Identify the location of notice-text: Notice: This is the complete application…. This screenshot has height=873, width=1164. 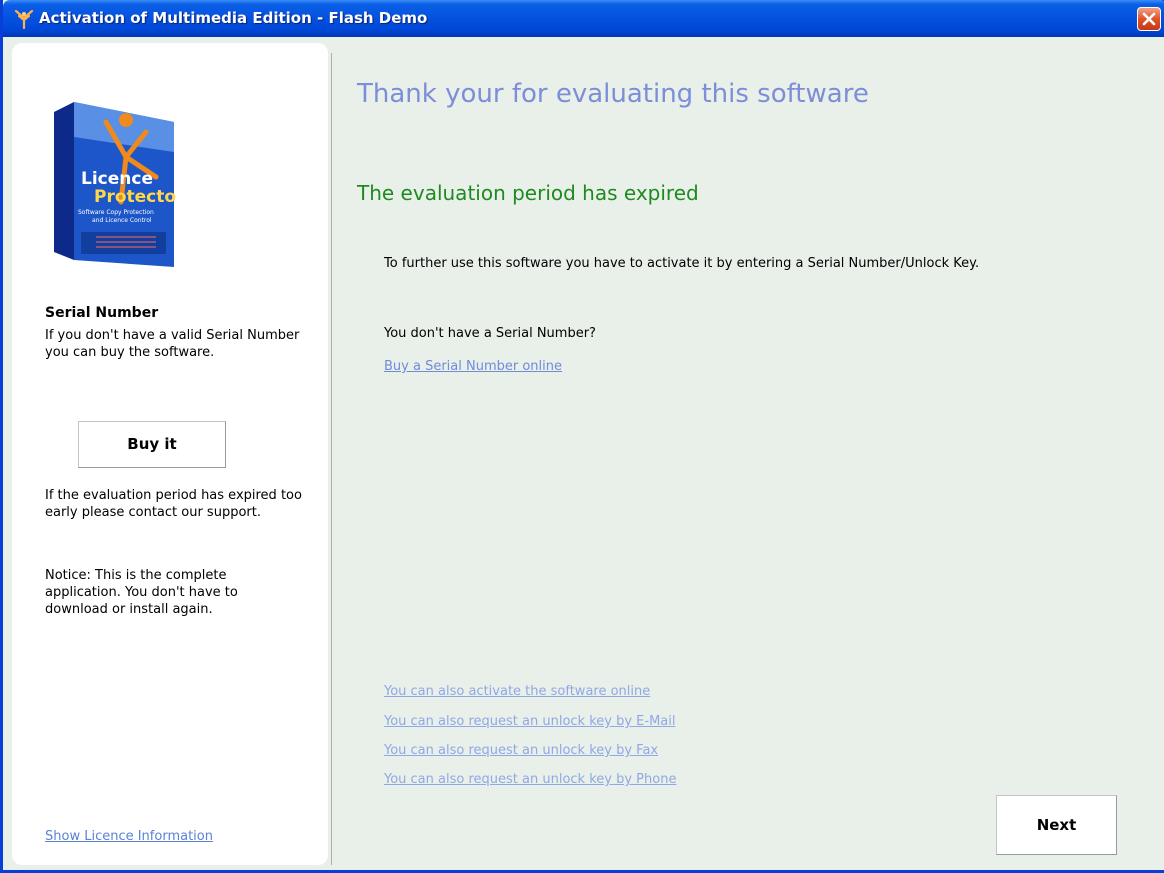
(141, 592).